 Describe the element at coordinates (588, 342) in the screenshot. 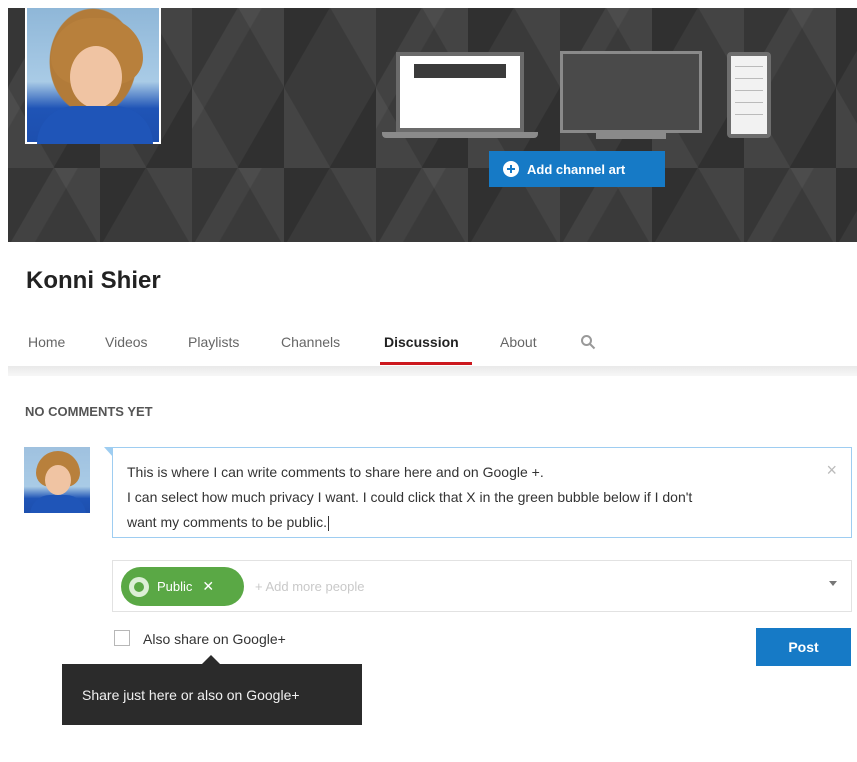

I see `search-icon` at that location.